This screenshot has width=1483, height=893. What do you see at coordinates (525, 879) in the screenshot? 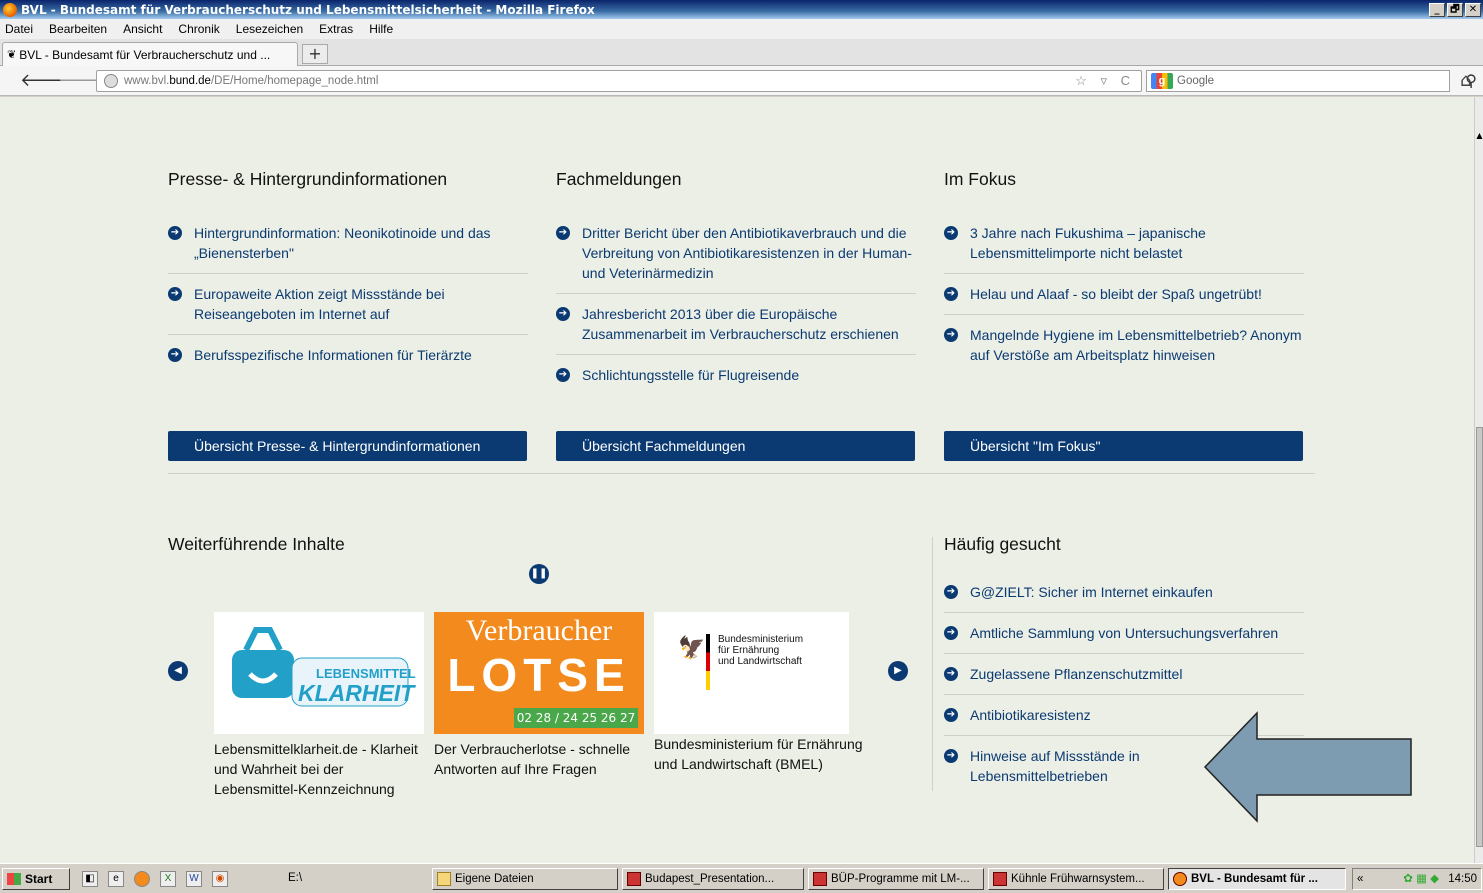
I see `taskbar-eigene-dateien: Eigene Dateien` at bounding box center [525, 879].